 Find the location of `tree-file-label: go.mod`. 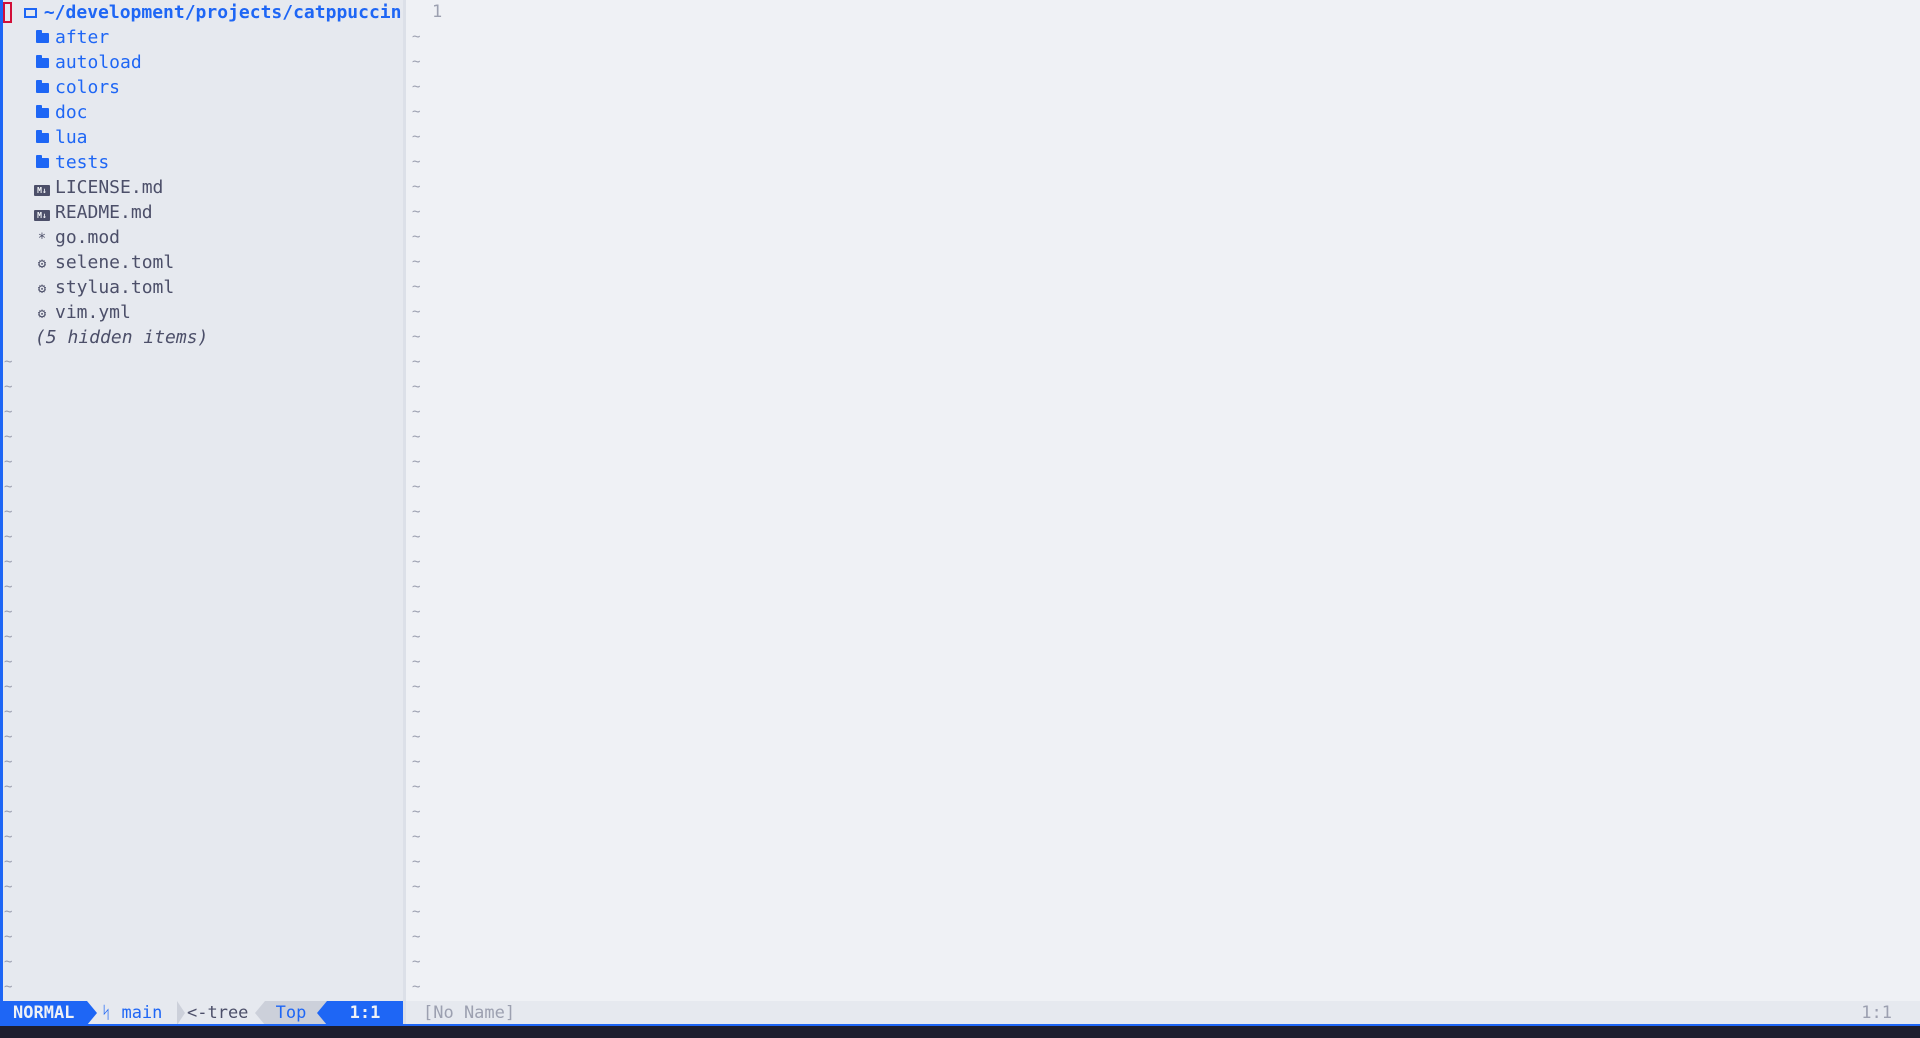

tree-file-label: go.mod is located at coordinates (88, 237).